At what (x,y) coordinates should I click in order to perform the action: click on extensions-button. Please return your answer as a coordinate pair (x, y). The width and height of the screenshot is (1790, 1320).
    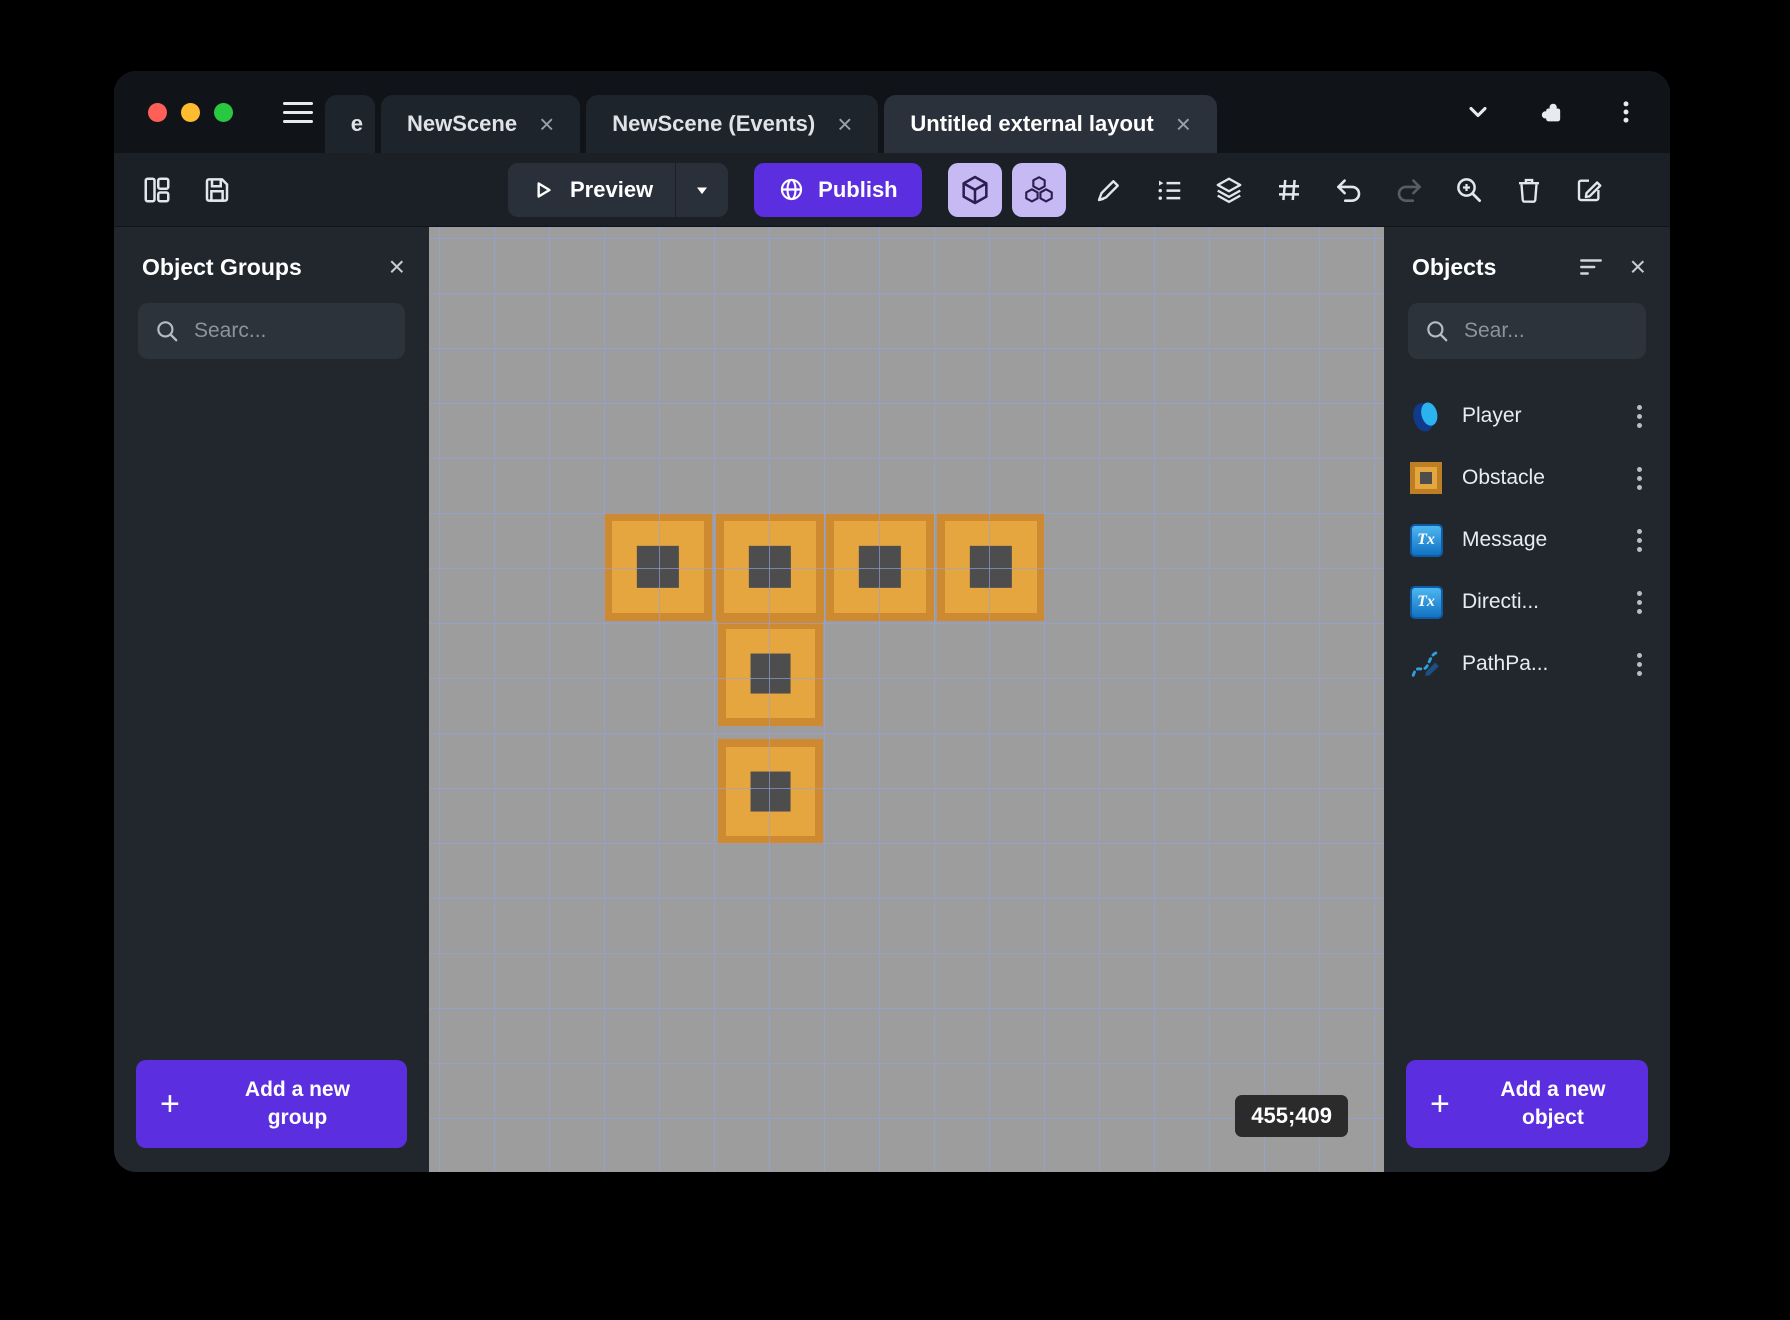
    Looking at the image, I should click on (1552, 112).